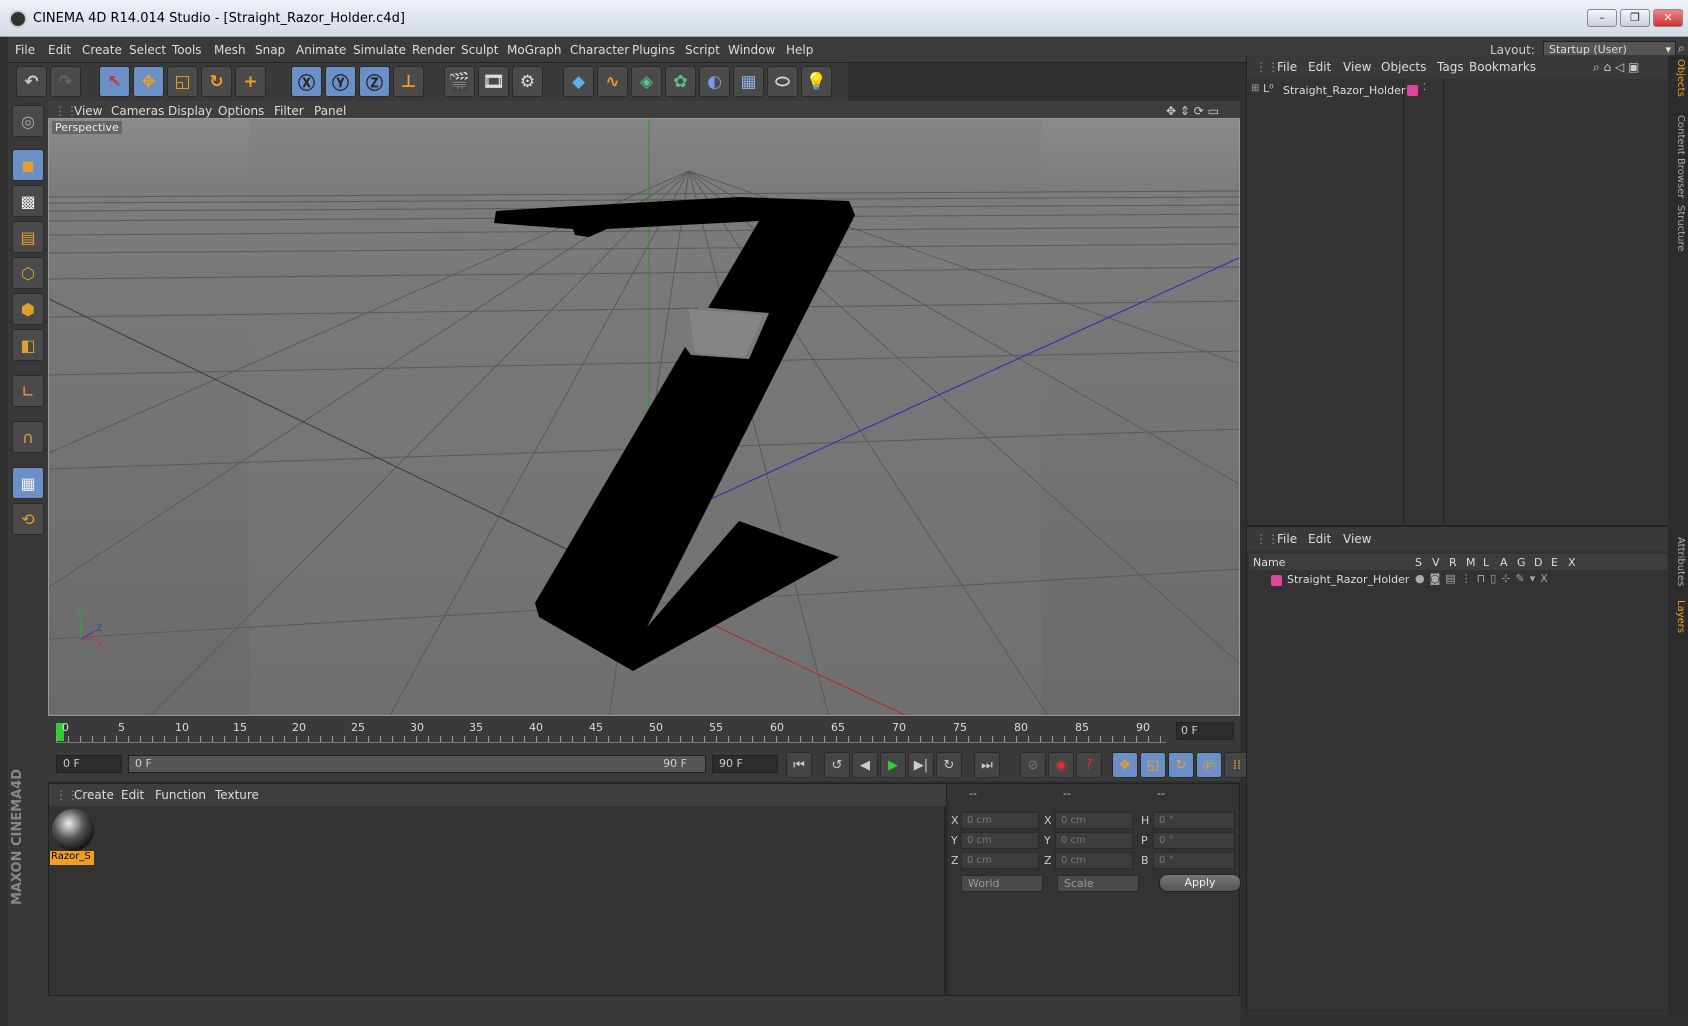 The image size is (1688, 1026). I want to click on axis-mode-icon: ∟, so click(28, 391).